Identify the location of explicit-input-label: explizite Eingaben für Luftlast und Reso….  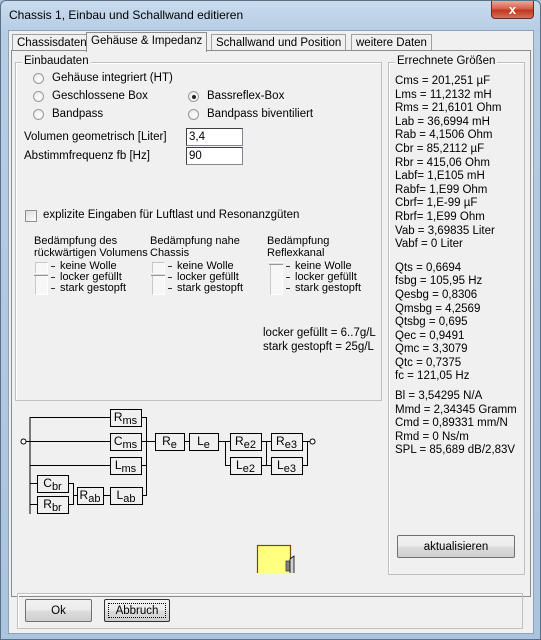
(171, 215).